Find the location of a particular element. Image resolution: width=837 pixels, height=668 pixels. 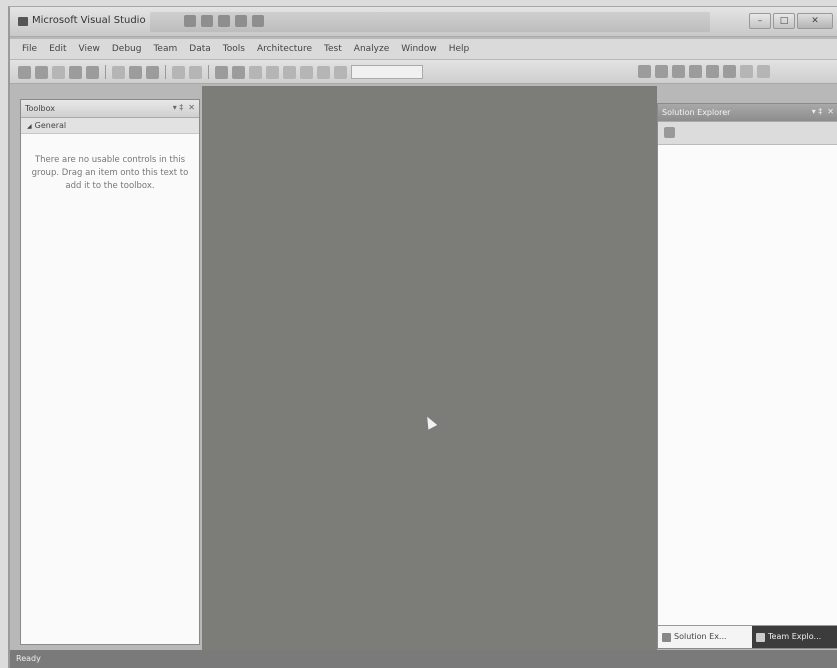

maximize-button: □ is located at coordinates (784, 21).